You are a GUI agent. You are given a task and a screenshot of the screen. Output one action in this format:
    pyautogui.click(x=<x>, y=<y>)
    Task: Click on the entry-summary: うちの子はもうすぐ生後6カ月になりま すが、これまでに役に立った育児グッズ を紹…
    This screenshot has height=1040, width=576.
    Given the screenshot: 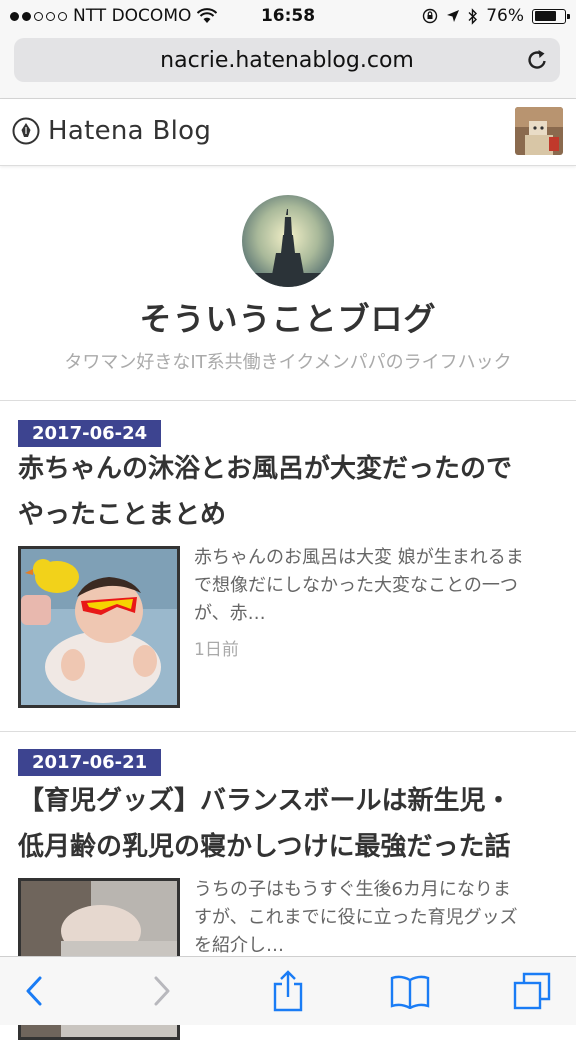 What is the action you would take?
    pyautogui.click(x=378, y=918)
    